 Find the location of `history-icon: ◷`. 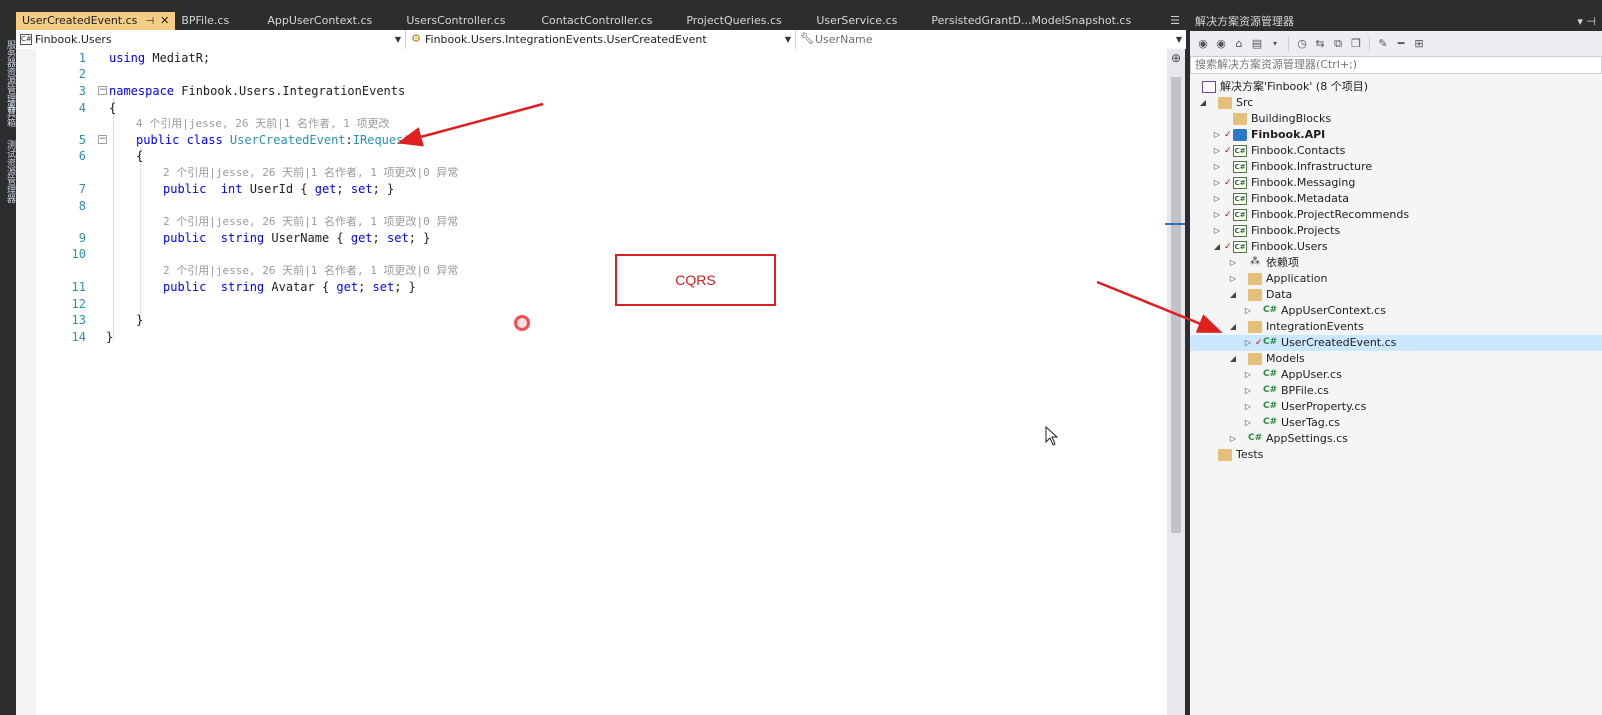

history-icon: ◷ is located at coordinates (1302, 44).